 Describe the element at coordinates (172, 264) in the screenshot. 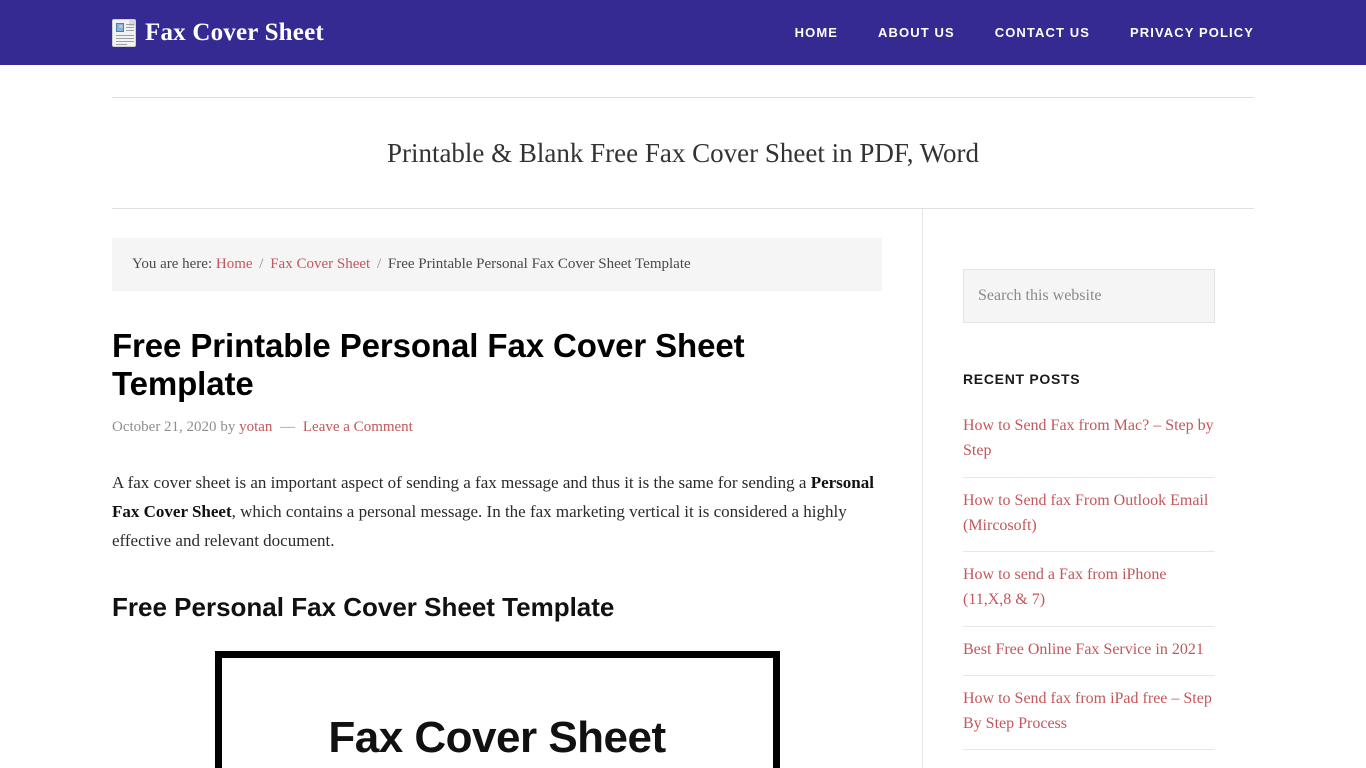

I see `breadcrumb-prefix: You are here:` at that location.